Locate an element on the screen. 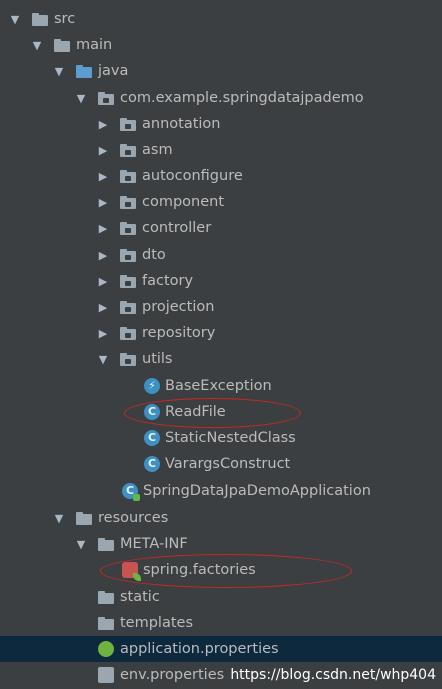 The height and width of the screenshot is (689, 442). tree-label-spring-factories: spring.factories is located at coordinates (199, 570).